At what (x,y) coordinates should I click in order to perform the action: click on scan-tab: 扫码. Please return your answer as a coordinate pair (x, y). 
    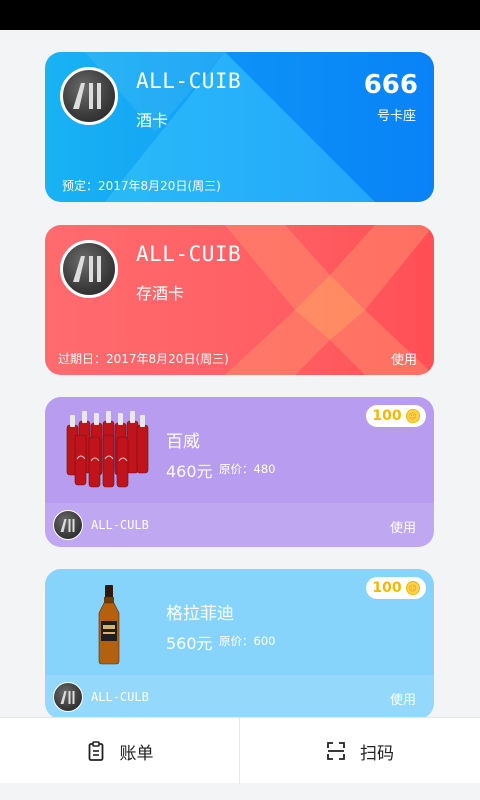
    Looking at the image, I should click on (360, 751).